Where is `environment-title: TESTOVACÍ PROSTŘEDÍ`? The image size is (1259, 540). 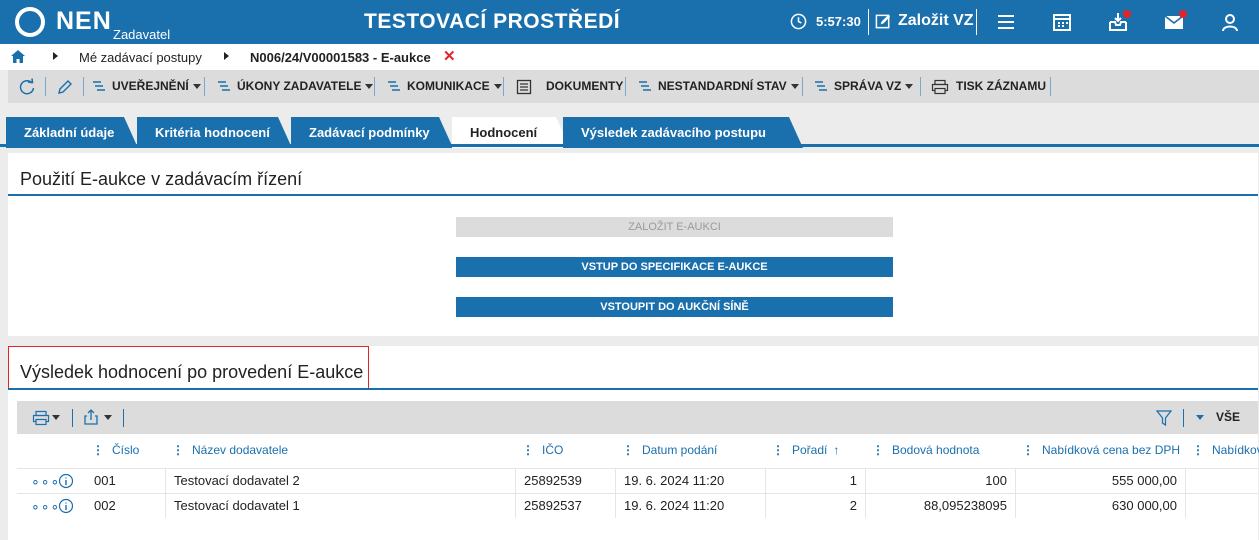
environment-title: TESTOVACÍ PROSTŘEDÍ is located at coordinates (492, 21).